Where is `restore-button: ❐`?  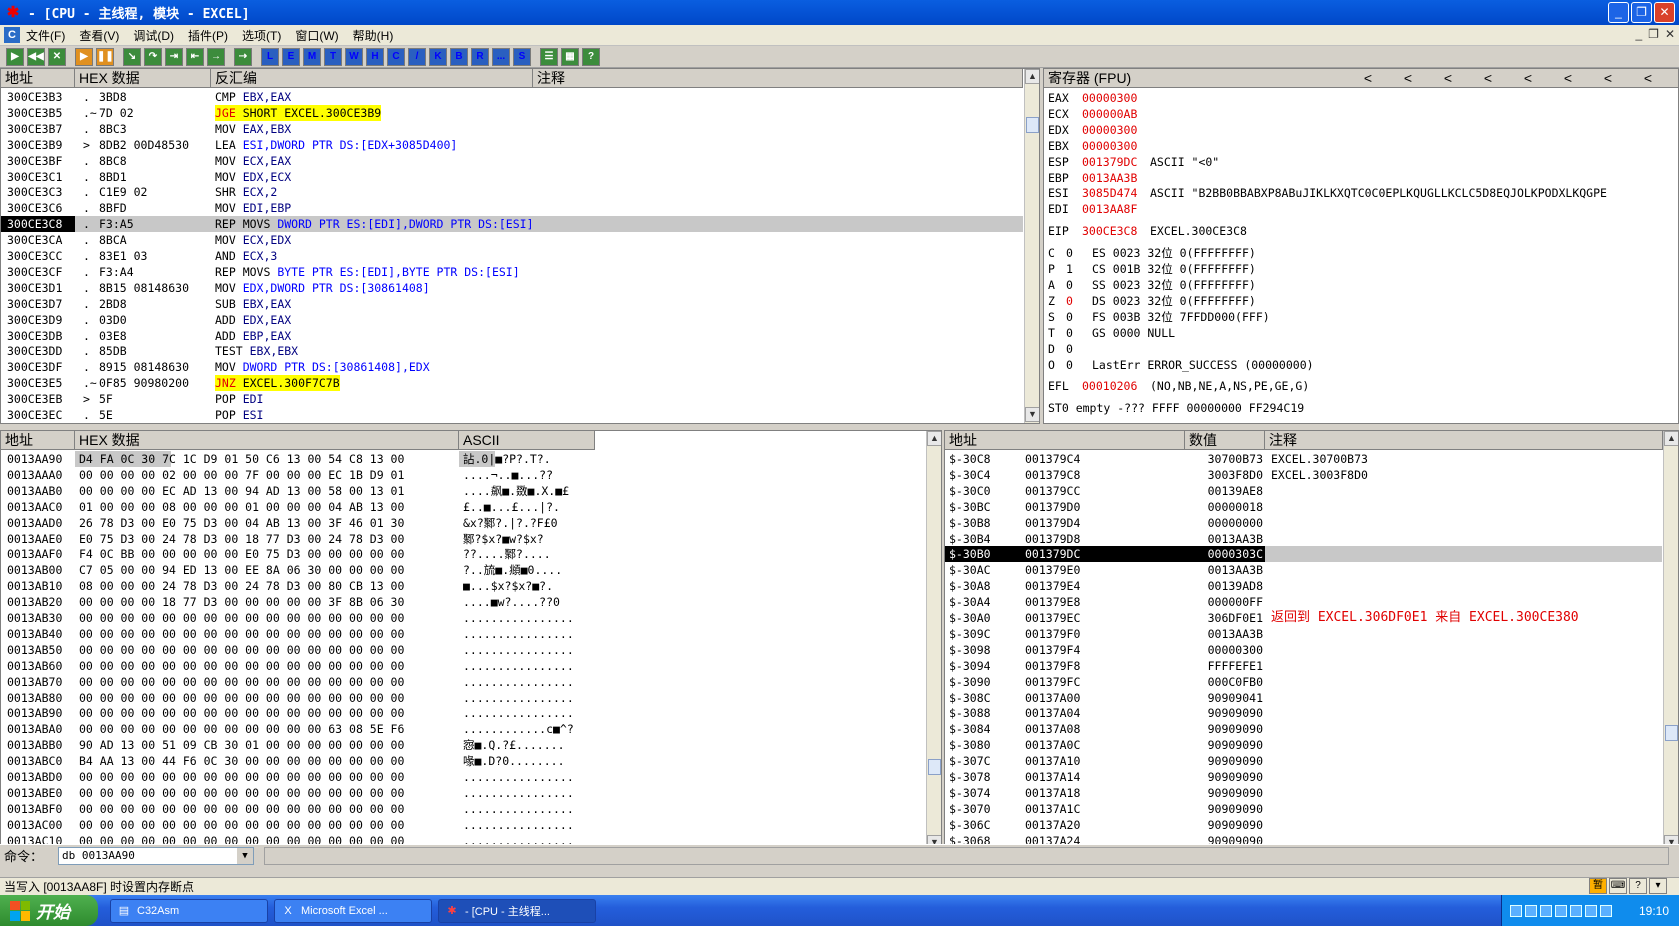 restore-button: ❐ is located at coordinates (1641, 12).